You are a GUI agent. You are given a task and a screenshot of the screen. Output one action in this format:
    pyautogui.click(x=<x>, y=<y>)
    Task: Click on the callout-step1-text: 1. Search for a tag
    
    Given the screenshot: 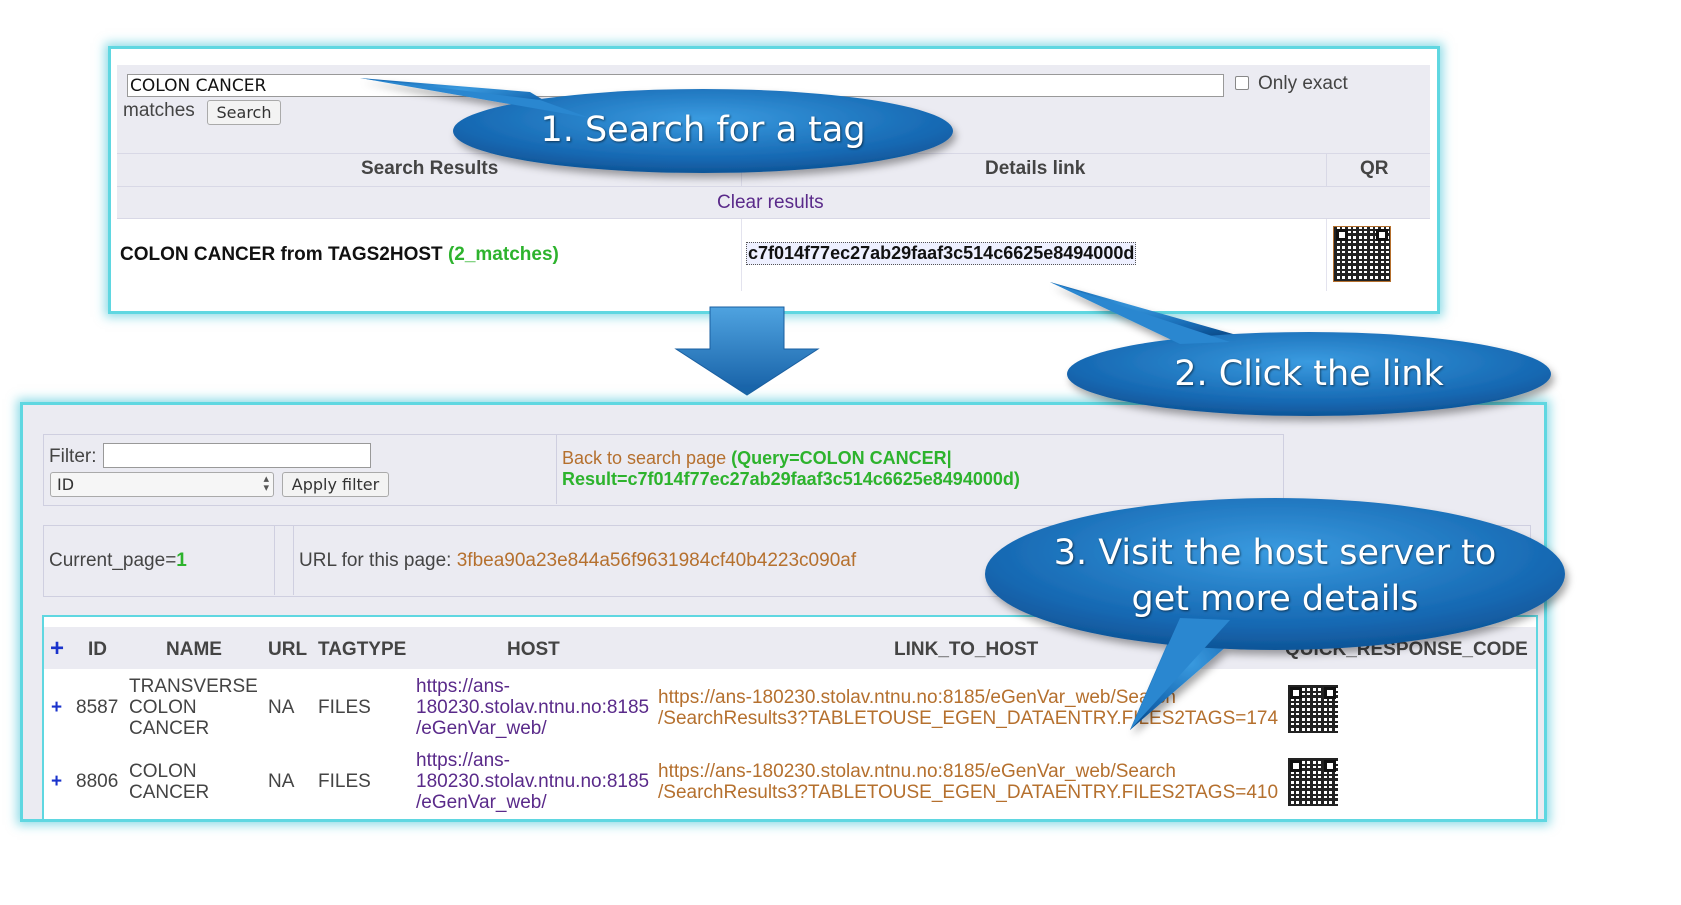 What is the action you would take?
    pyautogui.click(x=703, y=130)
    